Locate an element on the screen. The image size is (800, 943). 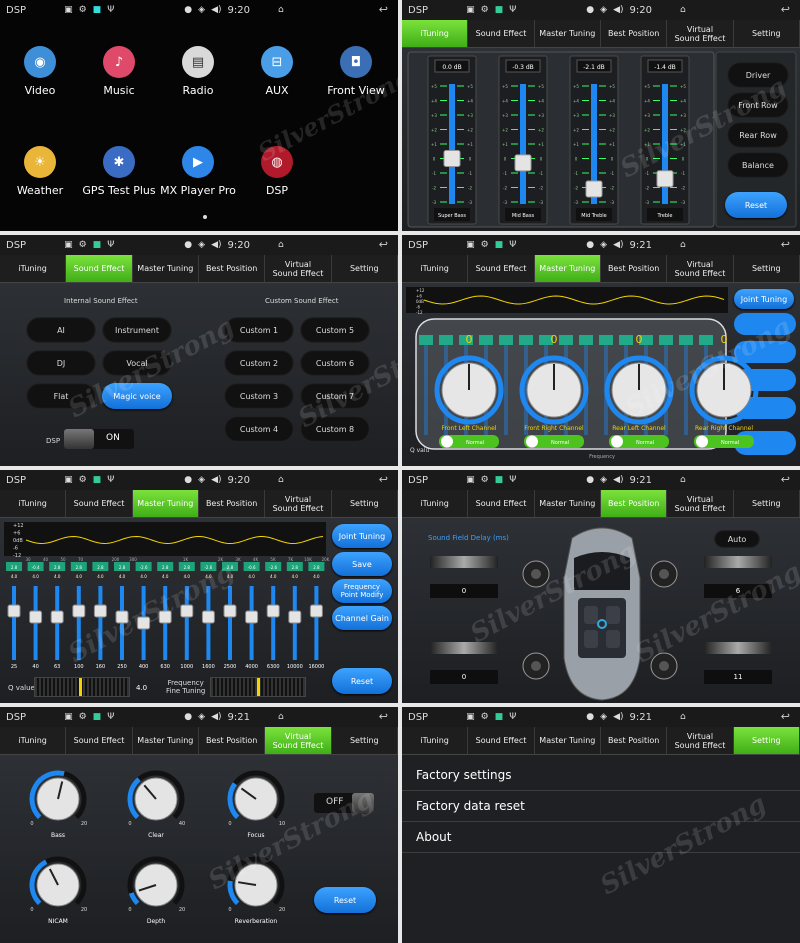
app-dsp: ◍ DSP is located at coordinates (277, 171).